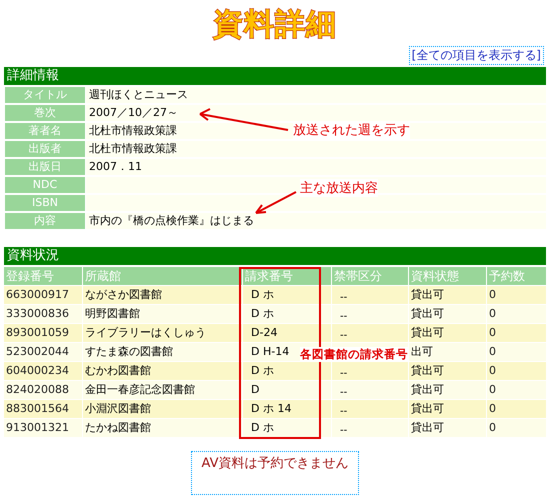 This screenshot has height=500, width=550. I want to click on field-value: 週刊ほくとニュース, so click(138, 94).